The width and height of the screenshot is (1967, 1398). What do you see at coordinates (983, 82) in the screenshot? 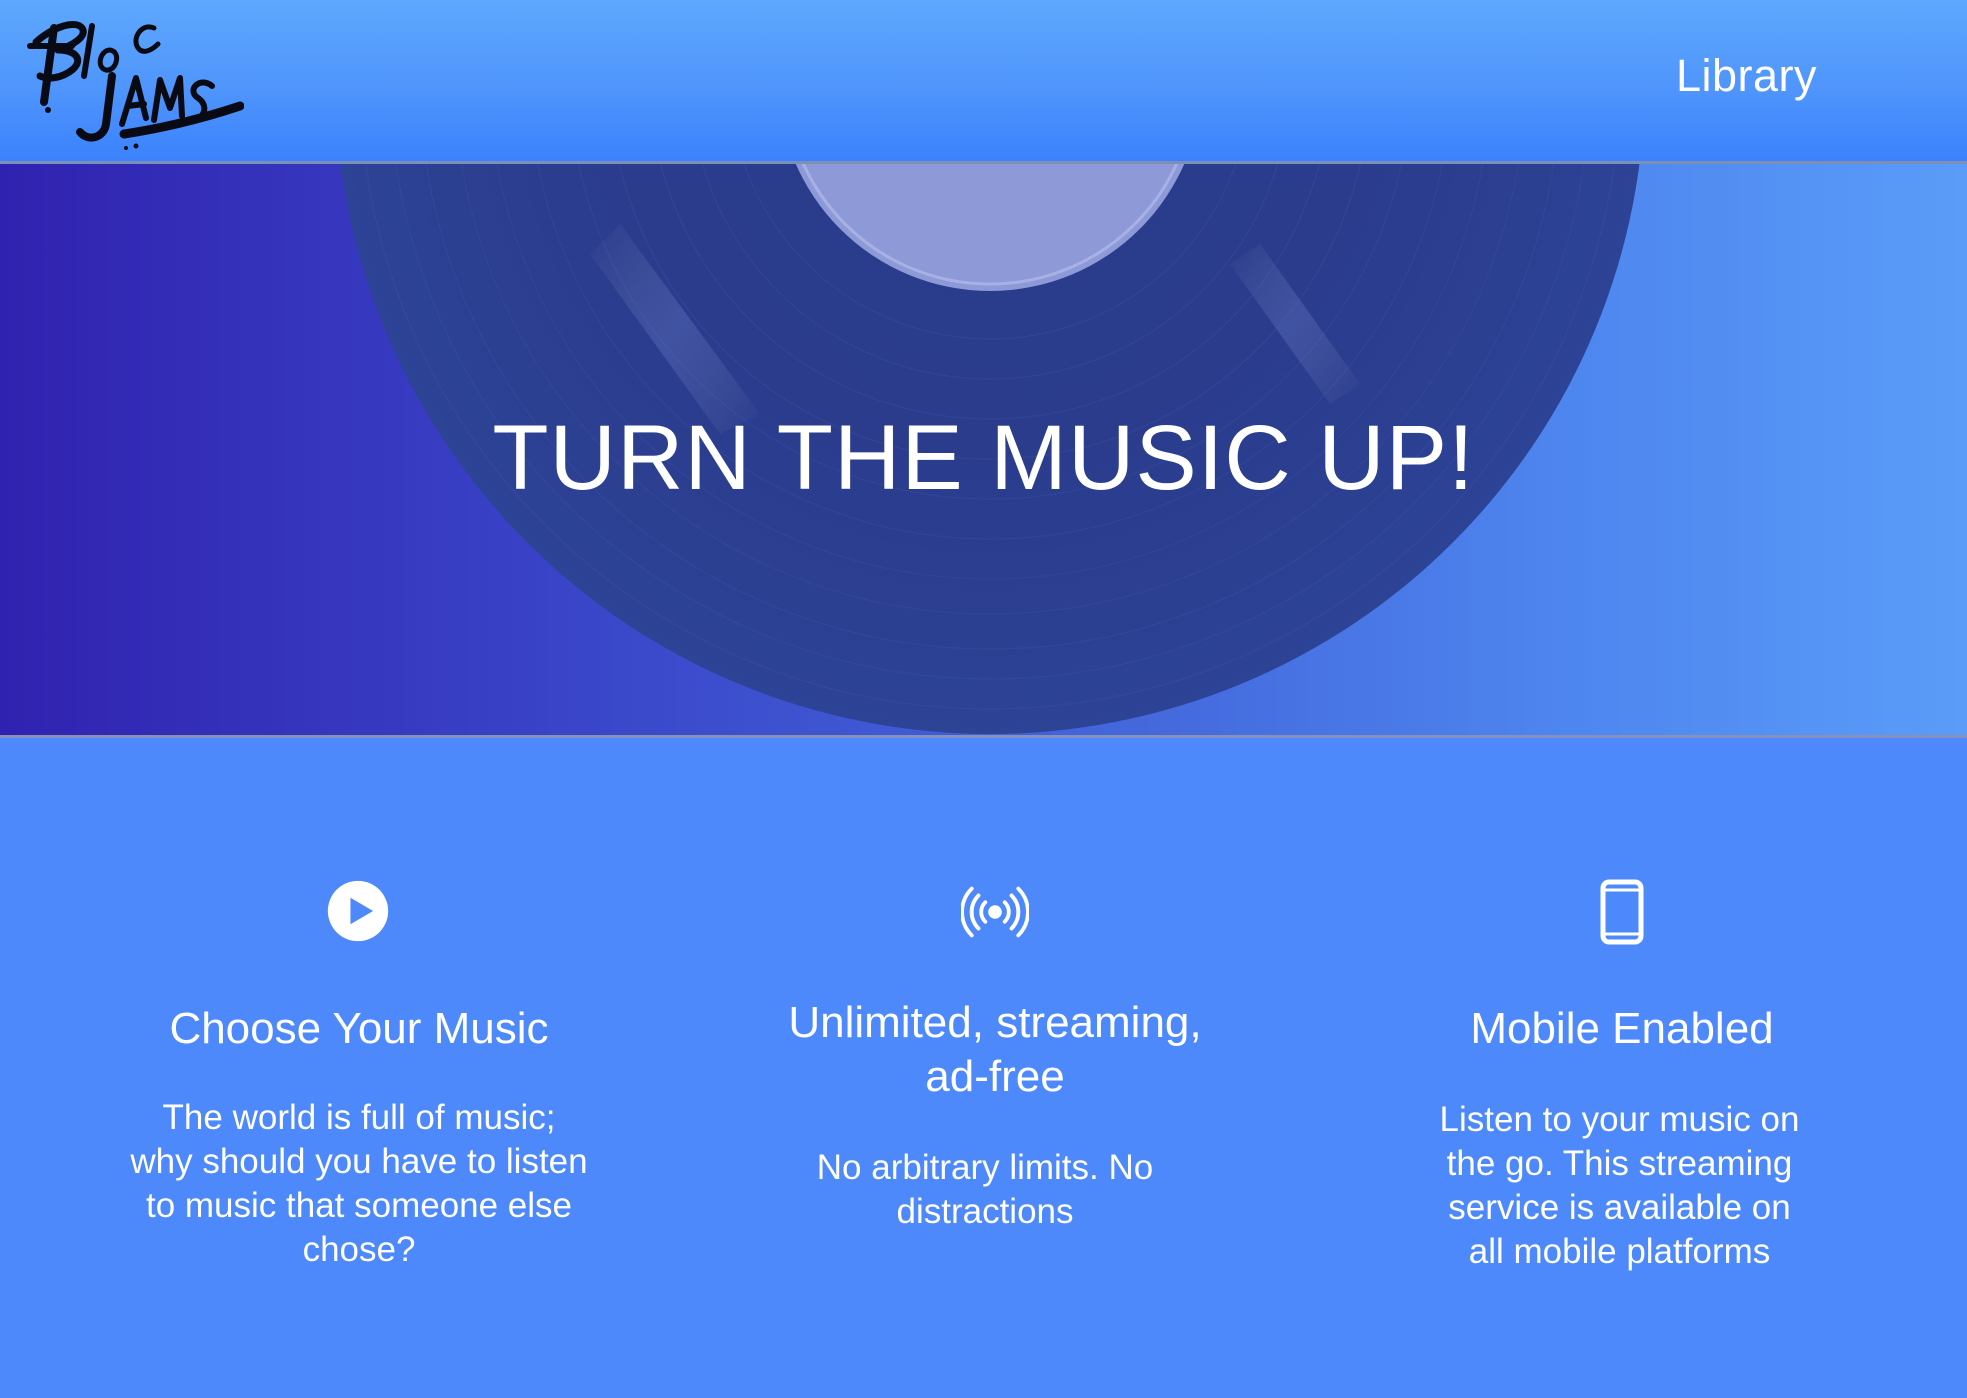
I see `navbar: Library` at bounding box center [983, 82].